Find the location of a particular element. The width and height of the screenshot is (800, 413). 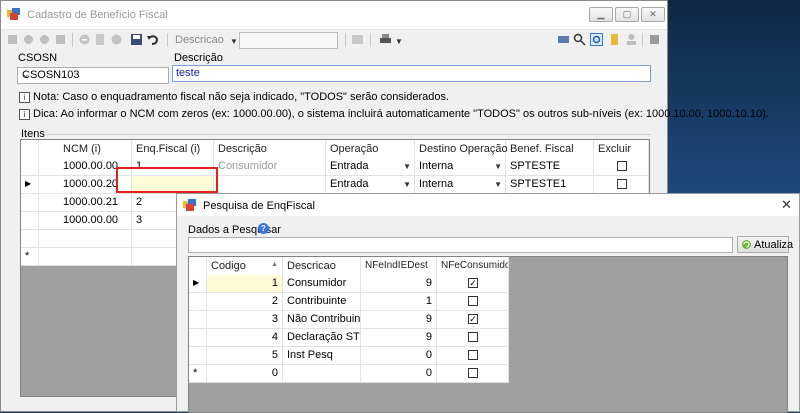

cell-benef: SPTESTE is located at coordinates (550, 166).